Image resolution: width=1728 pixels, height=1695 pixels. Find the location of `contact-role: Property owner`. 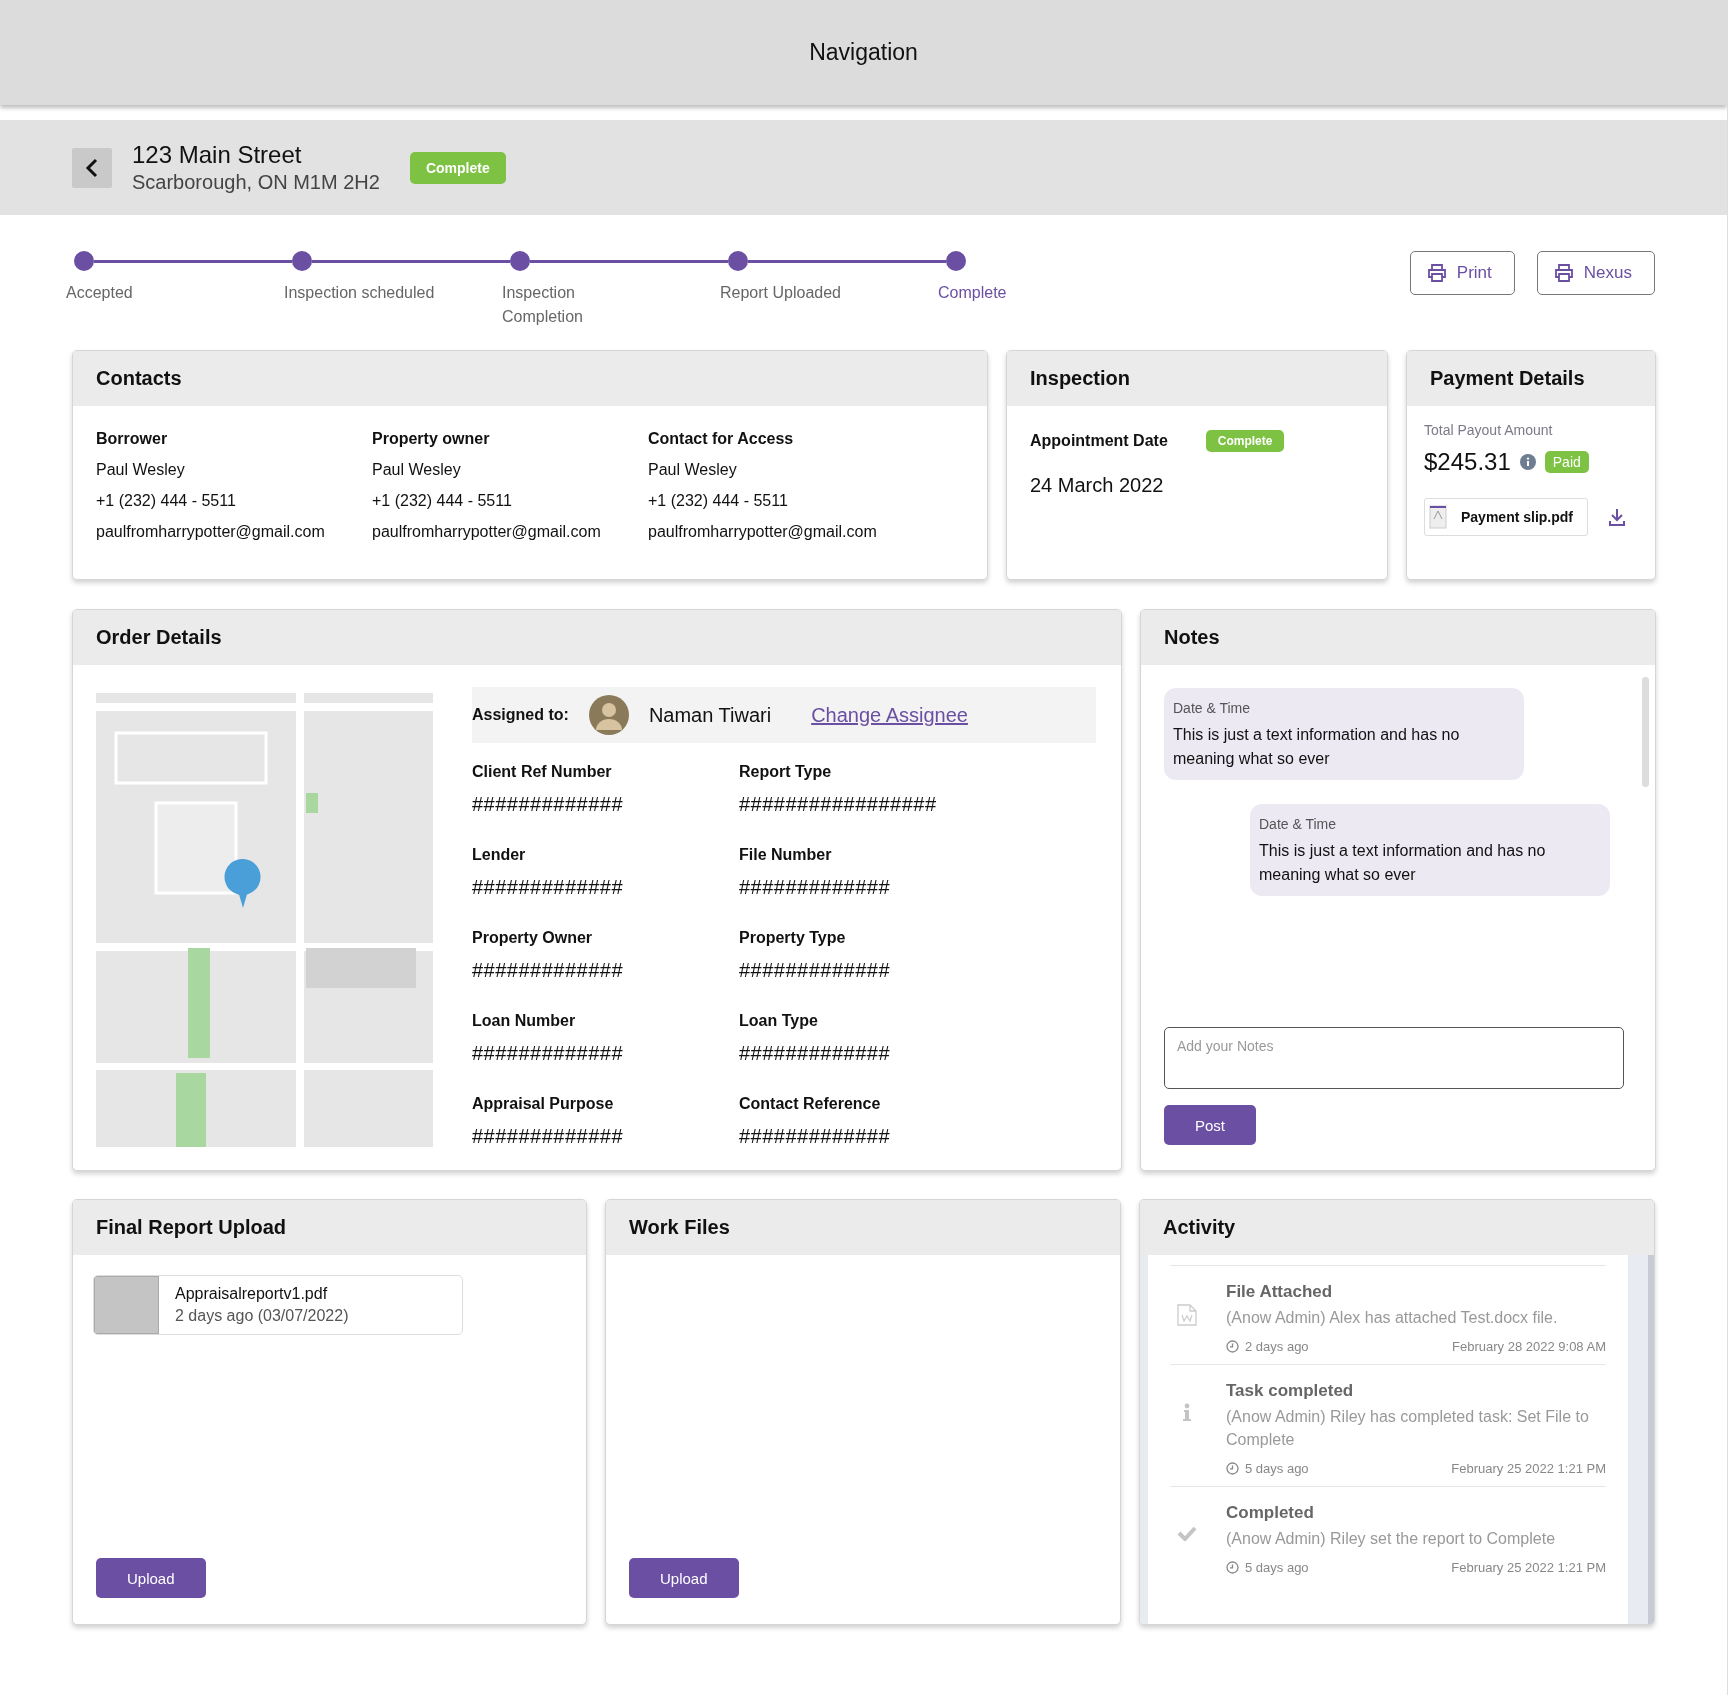

contact-role: Property owner is located at coordinates (431, 439).